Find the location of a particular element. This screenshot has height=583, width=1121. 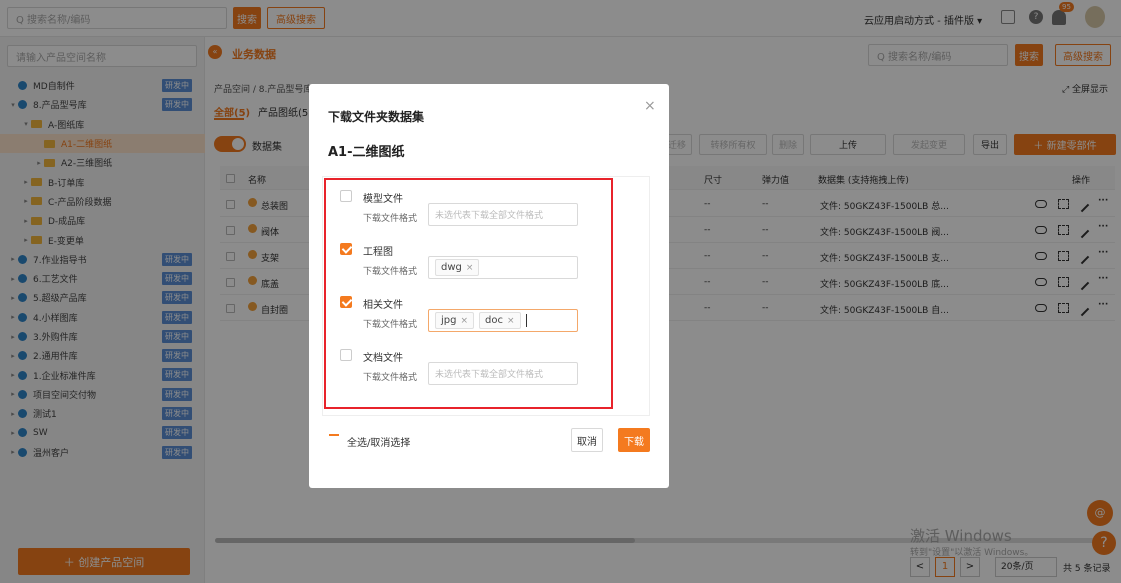

close-icon: × is located at coordinates (650, 106).